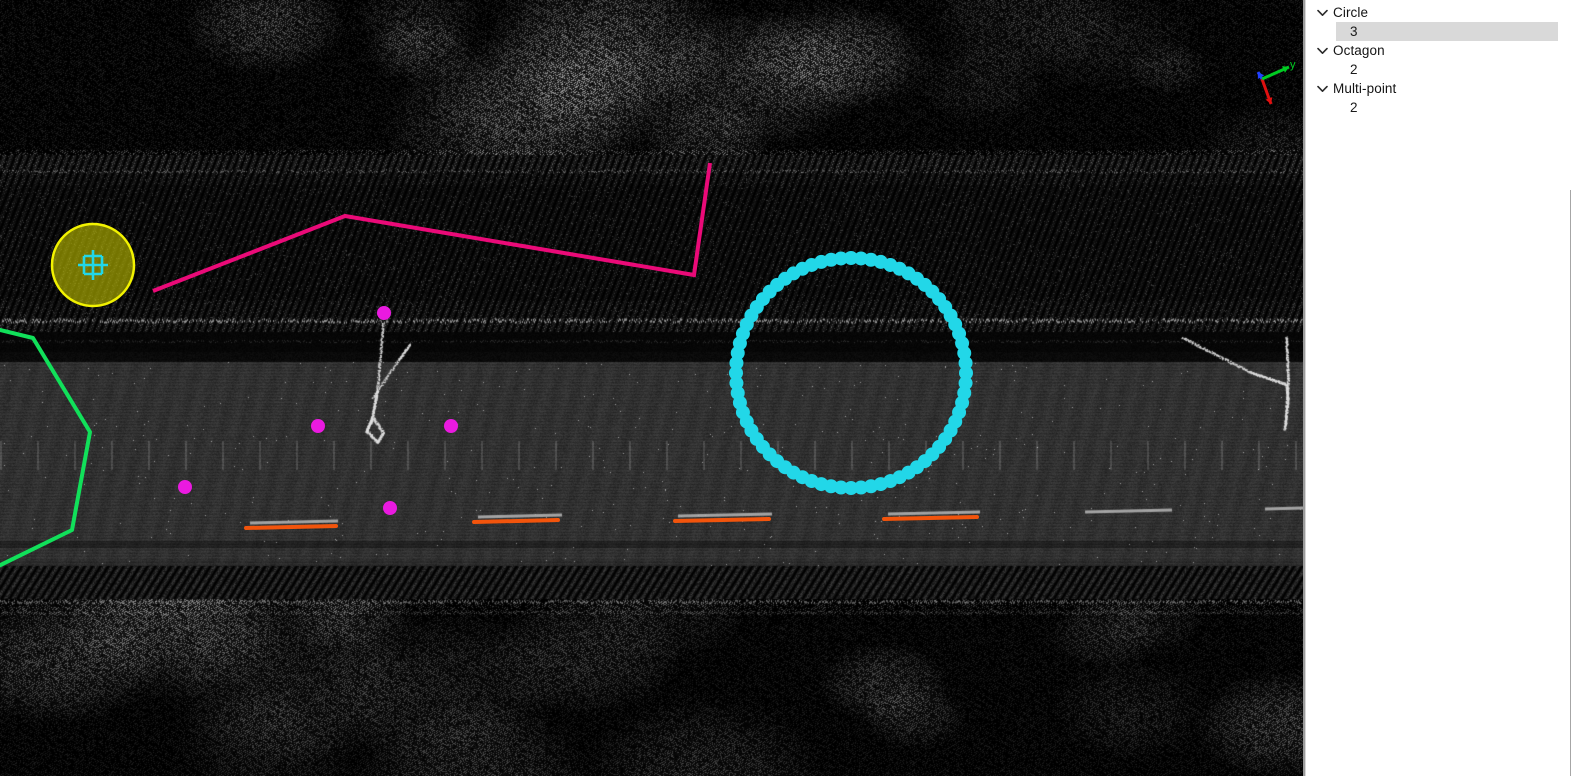 Image resolution: width=1579 pixels, height=776 pixels. What do you see at coordinates (1365, 88) in the screenshot?
I see `tree-node-label: Multi-point` at bounding box center [1365, 88].